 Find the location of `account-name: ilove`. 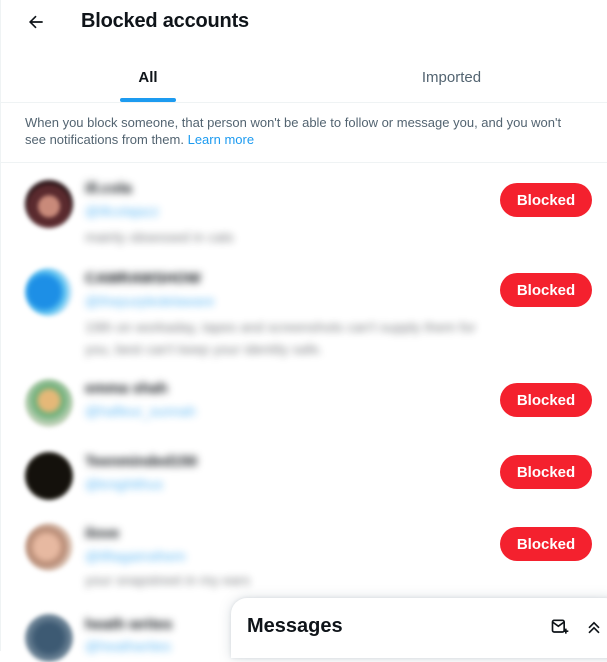

account-name: ilove is located at coordinates (102, 533).